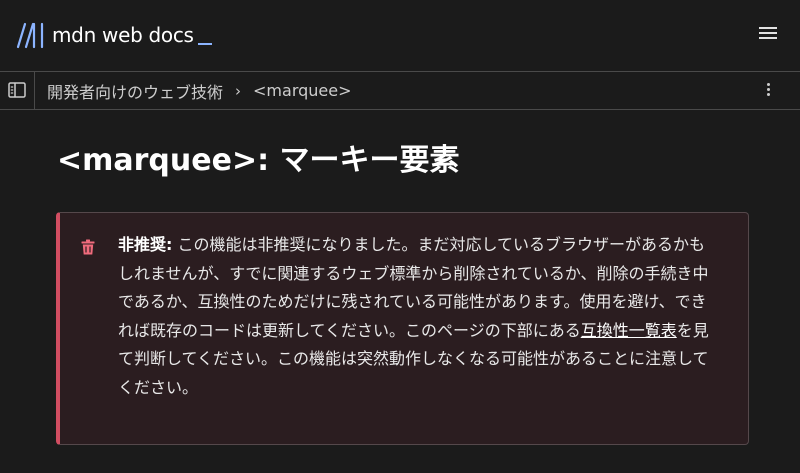 This screenshot has height=473, width=800. What do you see at coordinates (88, 247) in the screenshot?
I see `trash-icon` at bounding box center [88, 247].